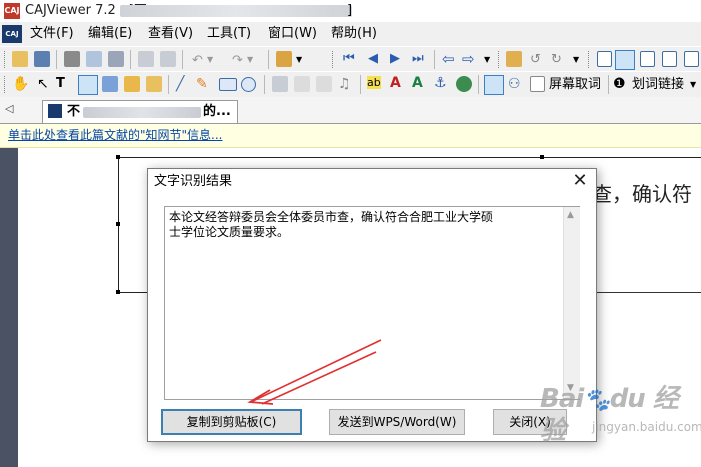 This screenshot has height=467, width=701. Describe the element at coordinates (468, 59) in the screenshot. I see `forward-icon: ⇨` at that location.